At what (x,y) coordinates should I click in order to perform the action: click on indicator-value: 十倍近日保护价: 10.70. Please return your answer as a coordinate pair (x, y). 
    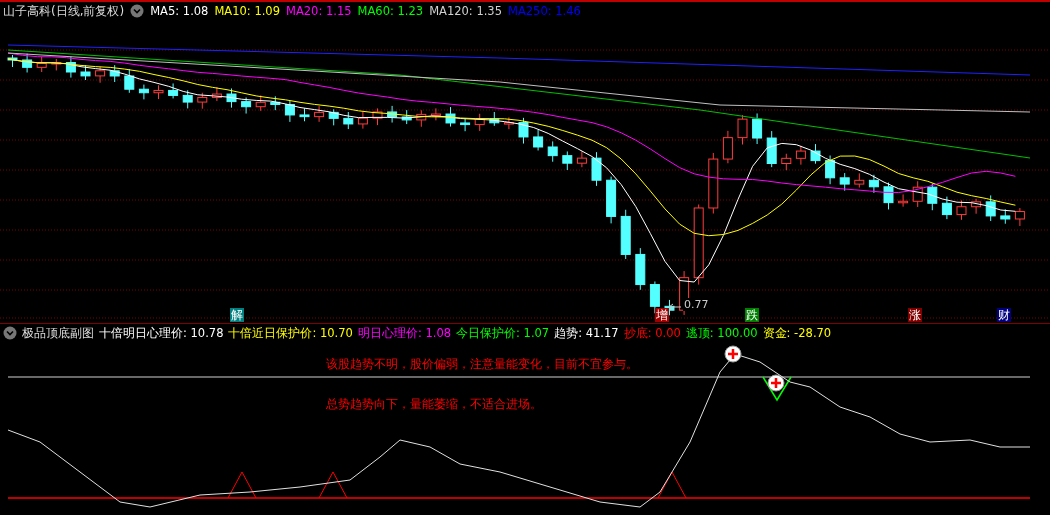
    Looking at the image, I should click on (290, 333).